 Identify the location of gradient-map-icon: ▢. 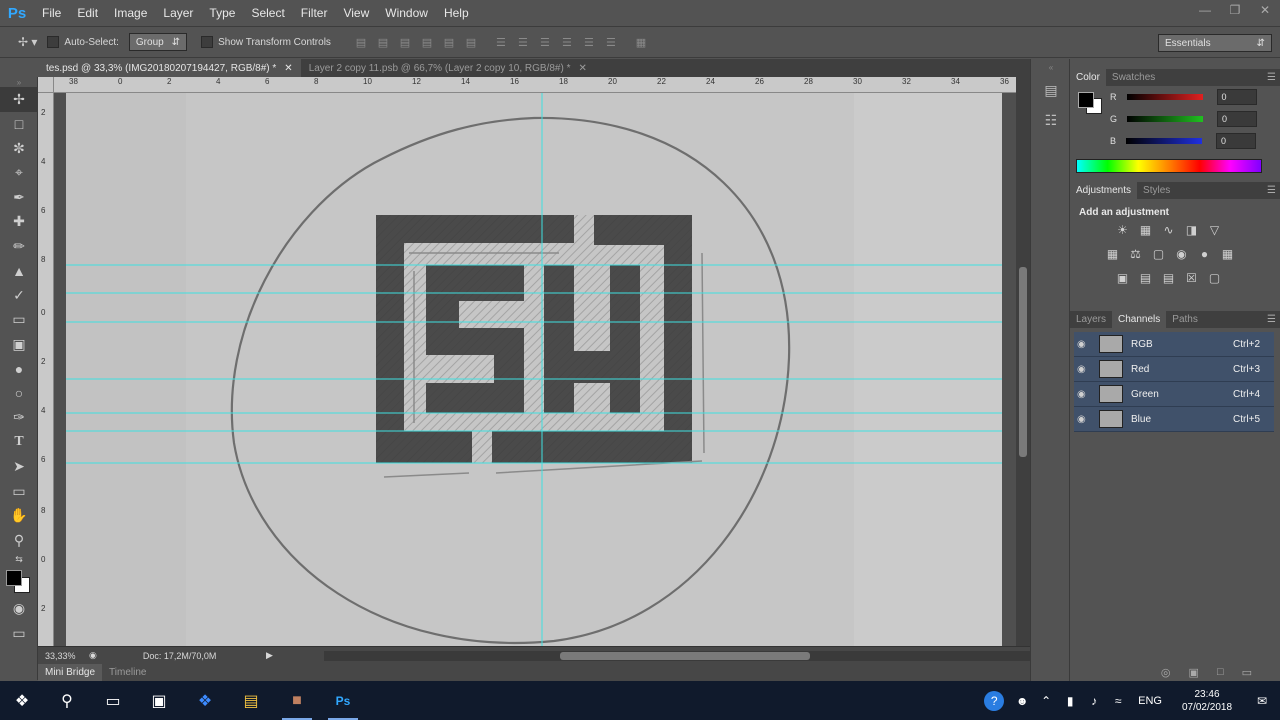
(1214, 278).